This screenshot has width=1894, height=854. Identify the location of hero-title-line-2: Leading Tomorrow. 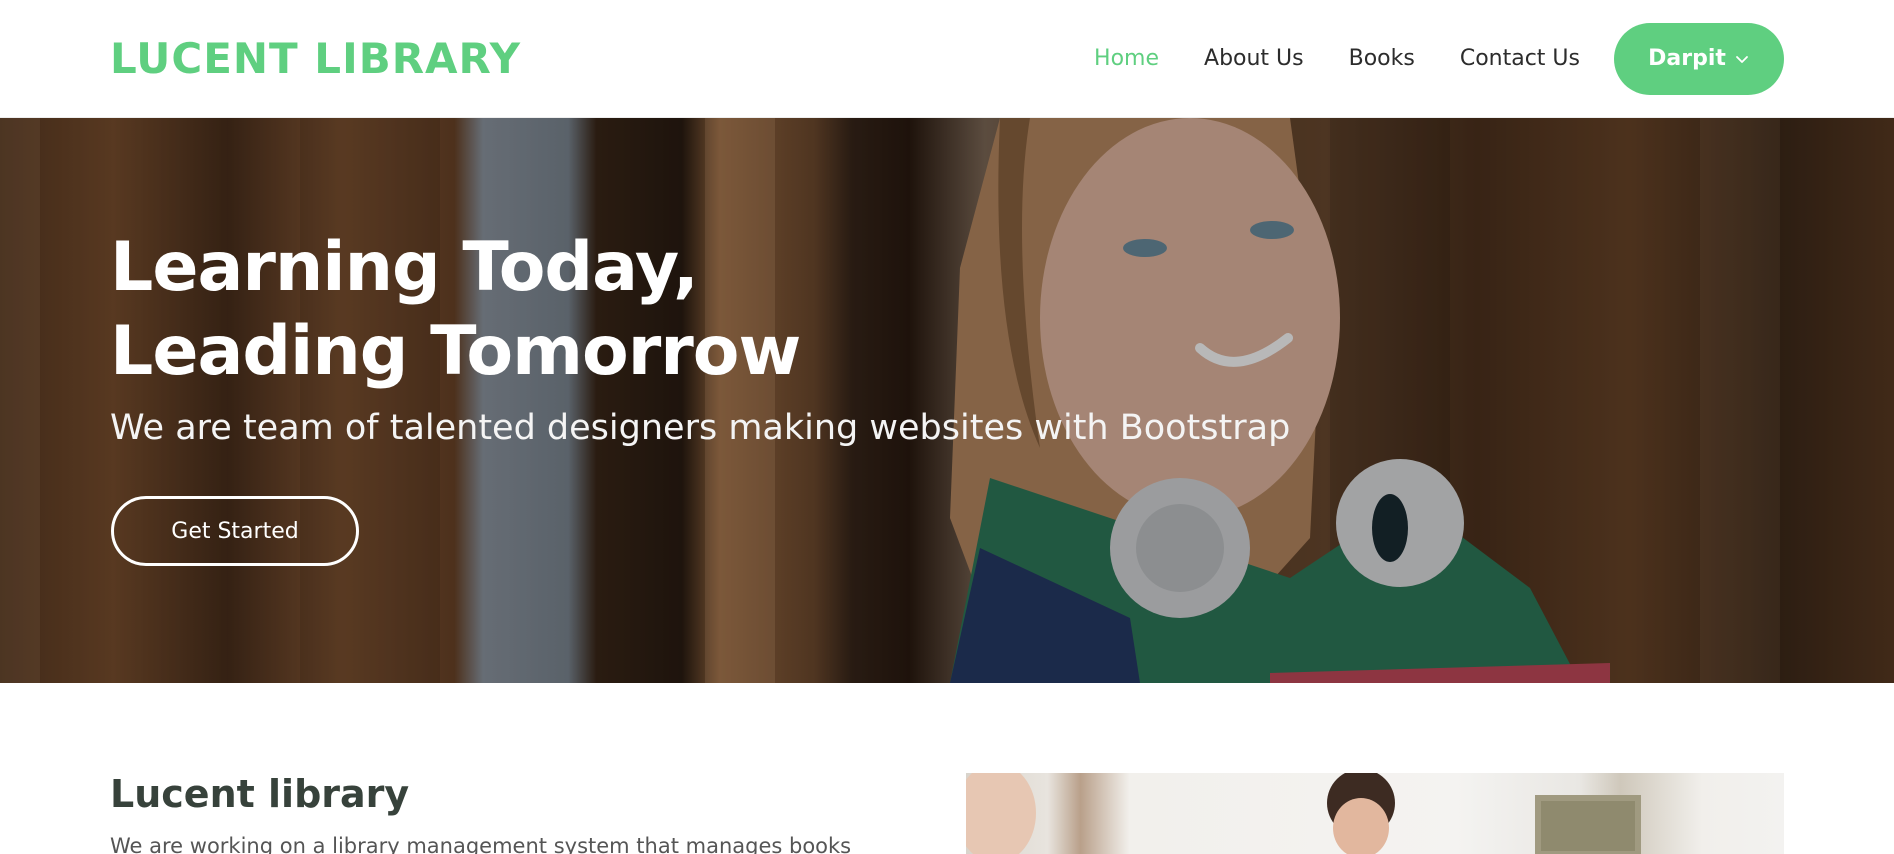
(455, 351).